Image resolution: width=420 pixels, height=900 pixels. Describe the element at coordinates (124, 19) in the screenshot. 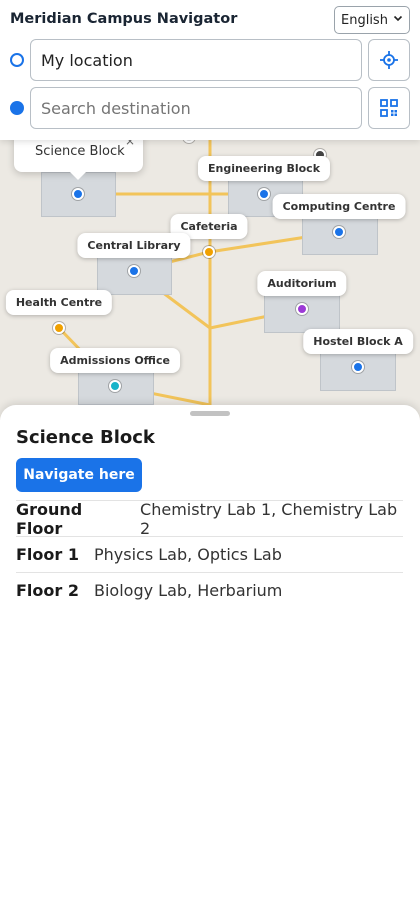

I see `app-title: Meridian Campus Navigator` at that location.